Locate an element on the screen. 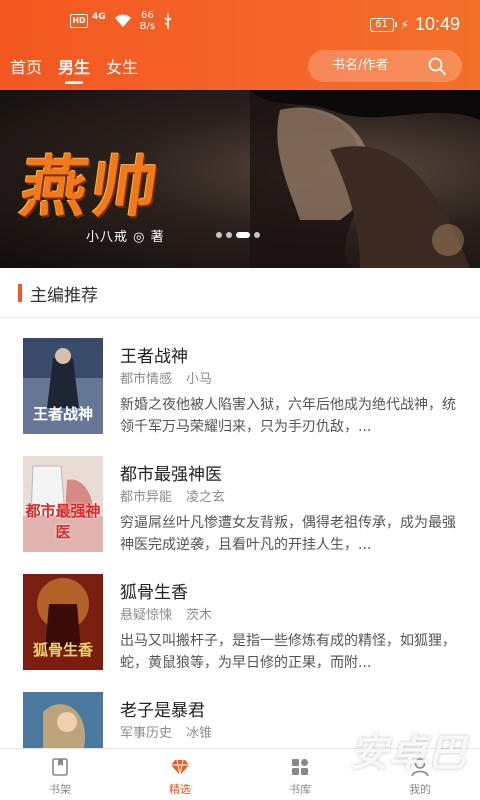 The width and height of the screenshot is (480, 800). search-box is located at coordinates (385, 66).